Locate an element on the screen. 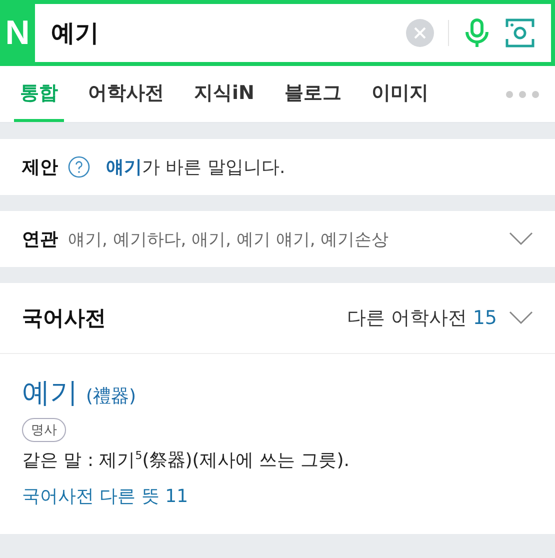 This screenshot has height=558, width=555. tab: 이미지 is located at coordinates (399, 94).